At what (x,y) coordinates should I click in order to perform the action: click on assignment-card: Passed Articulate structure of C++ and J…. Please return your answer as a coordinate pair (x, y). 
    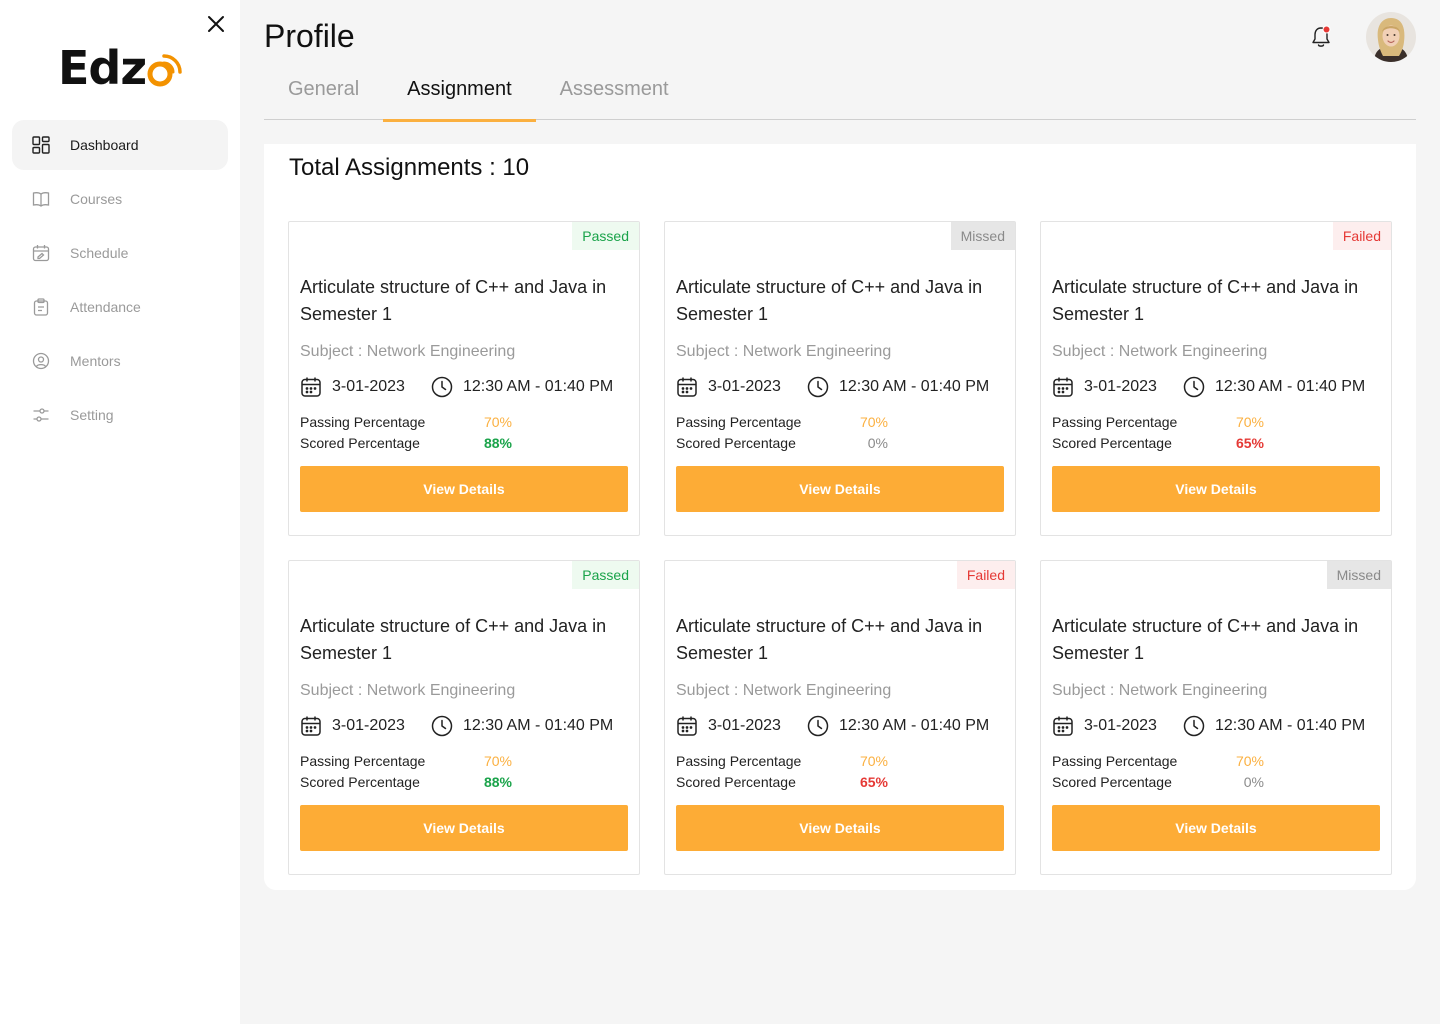
    Looking at the image, I should click on (464, 717).